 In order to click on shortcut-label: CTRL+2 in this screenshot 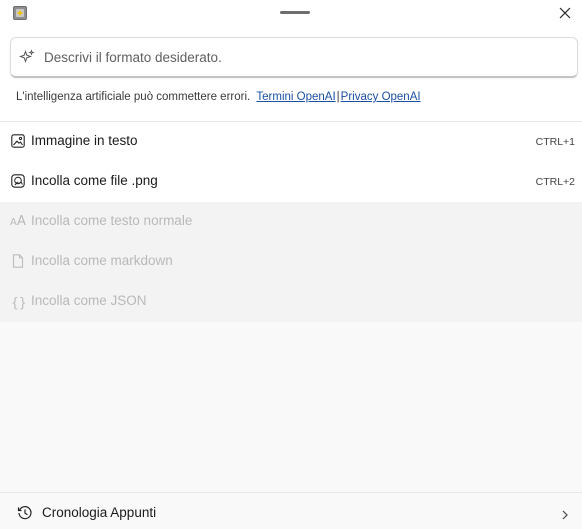, I will do `click(555, 182)`.